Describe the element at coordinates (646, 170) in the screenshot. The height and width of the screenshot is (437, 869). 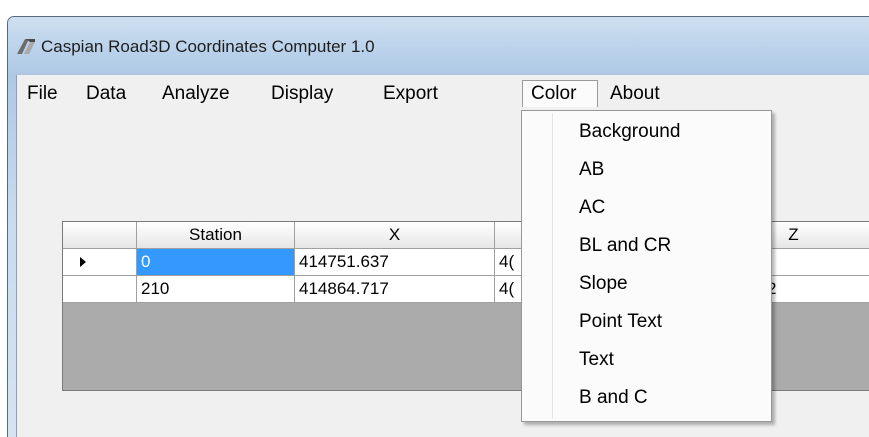
I see `color-menu-item-ab: AB` at that location.